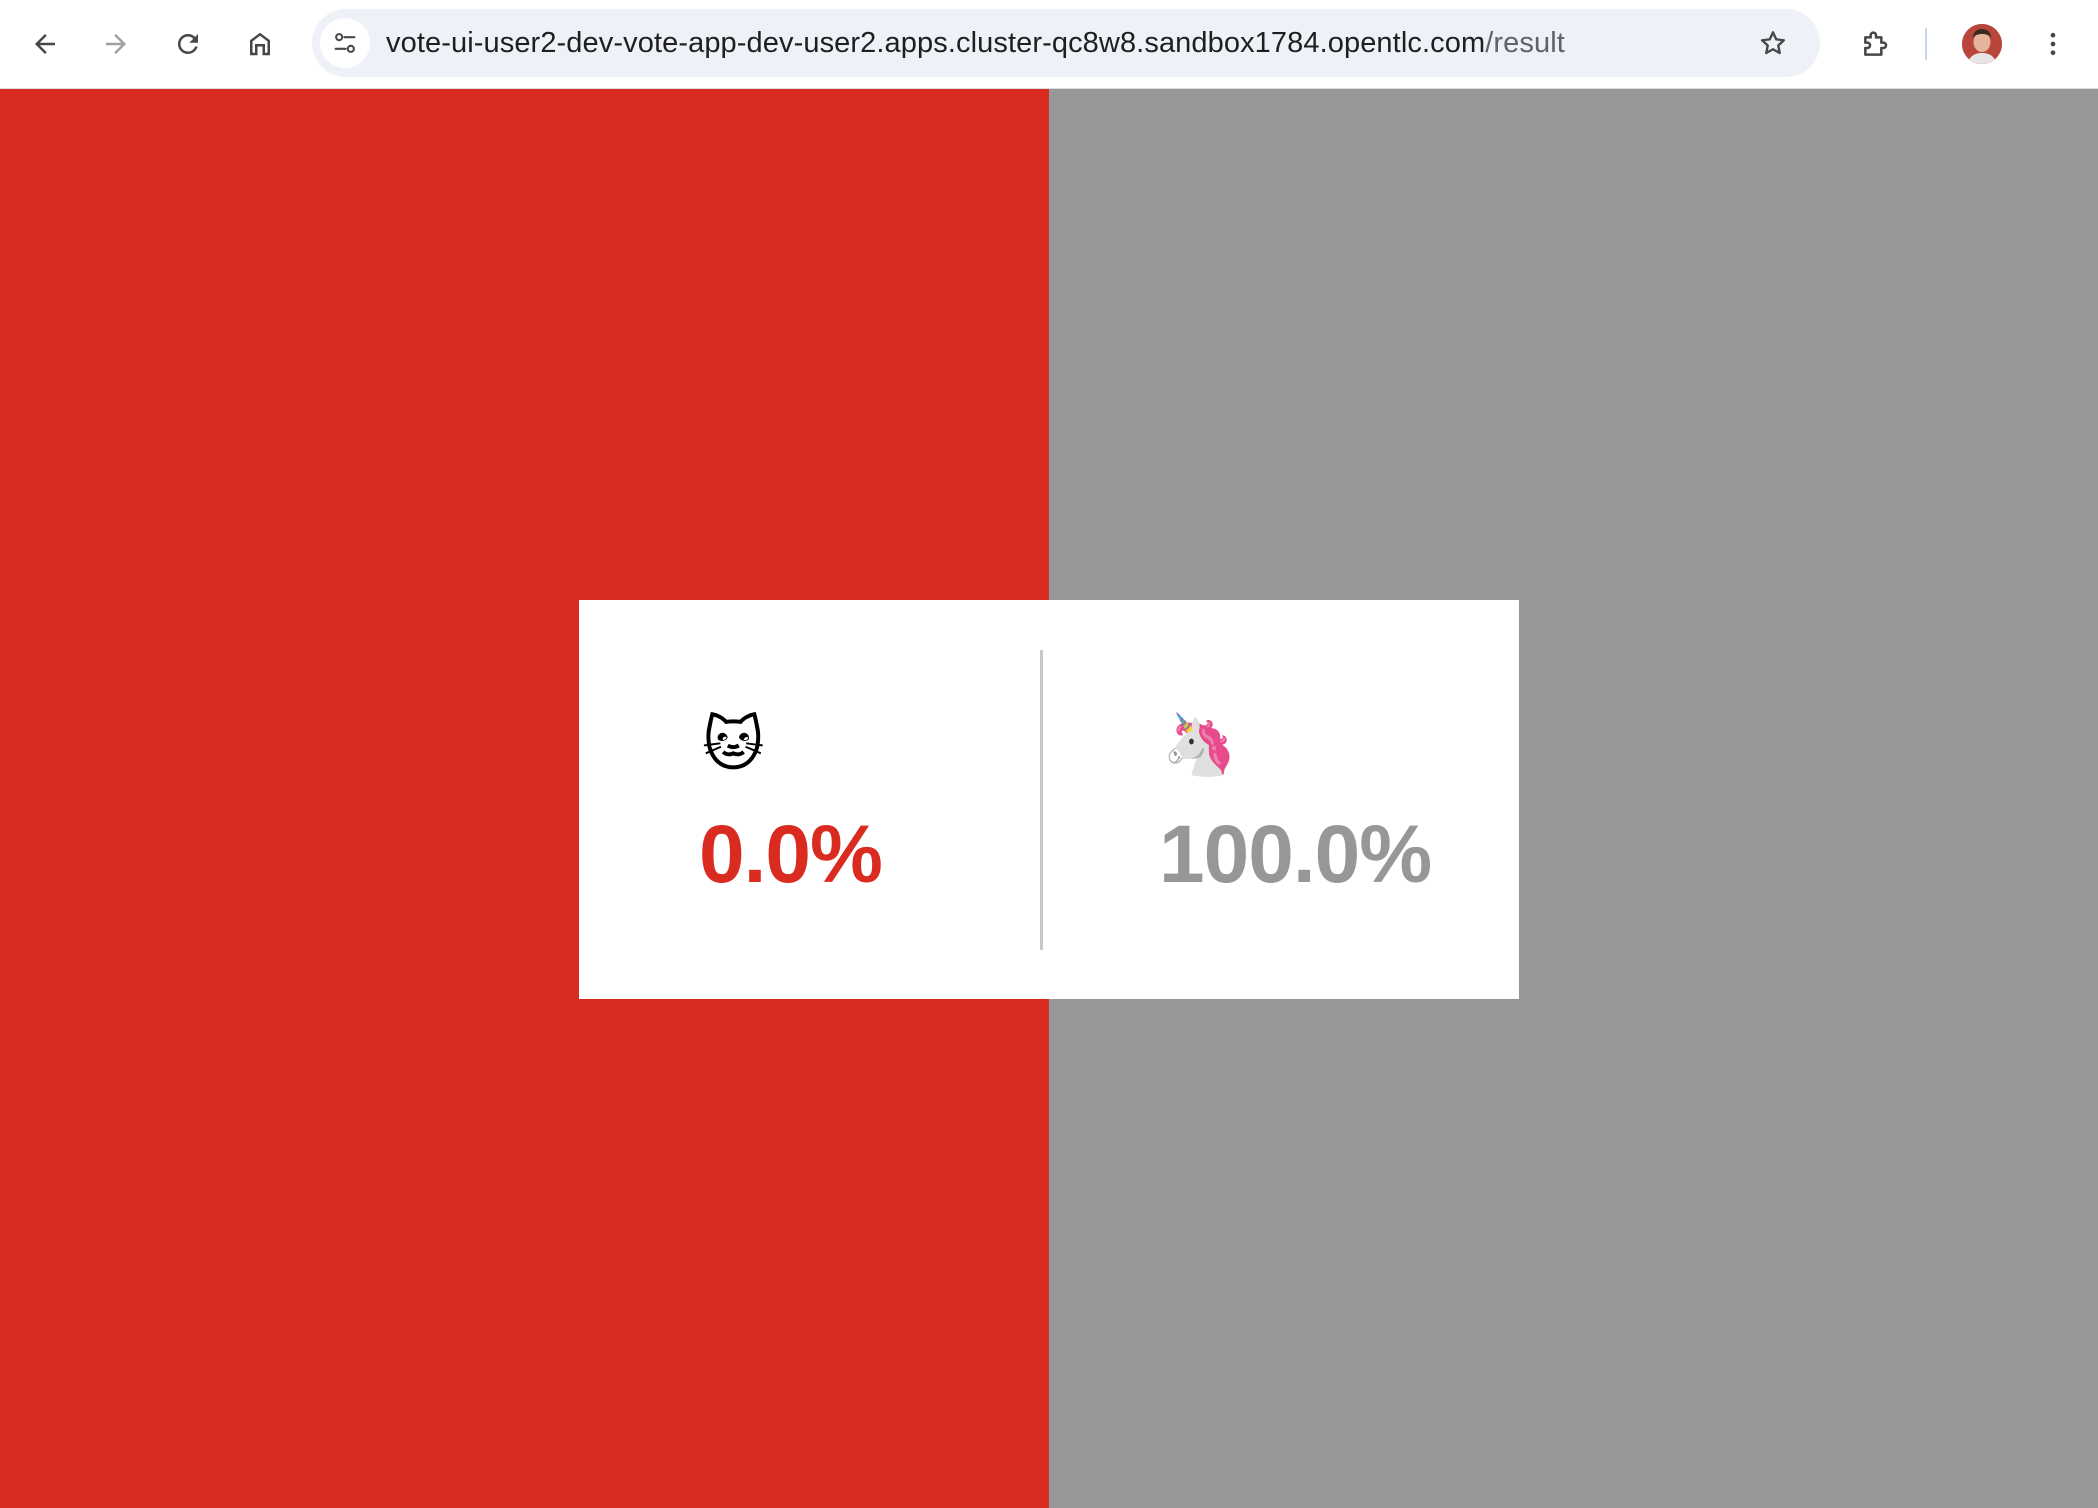 This screenshot has height=1508, width=2098. I want to click on star-icon, so click(1773, 43).